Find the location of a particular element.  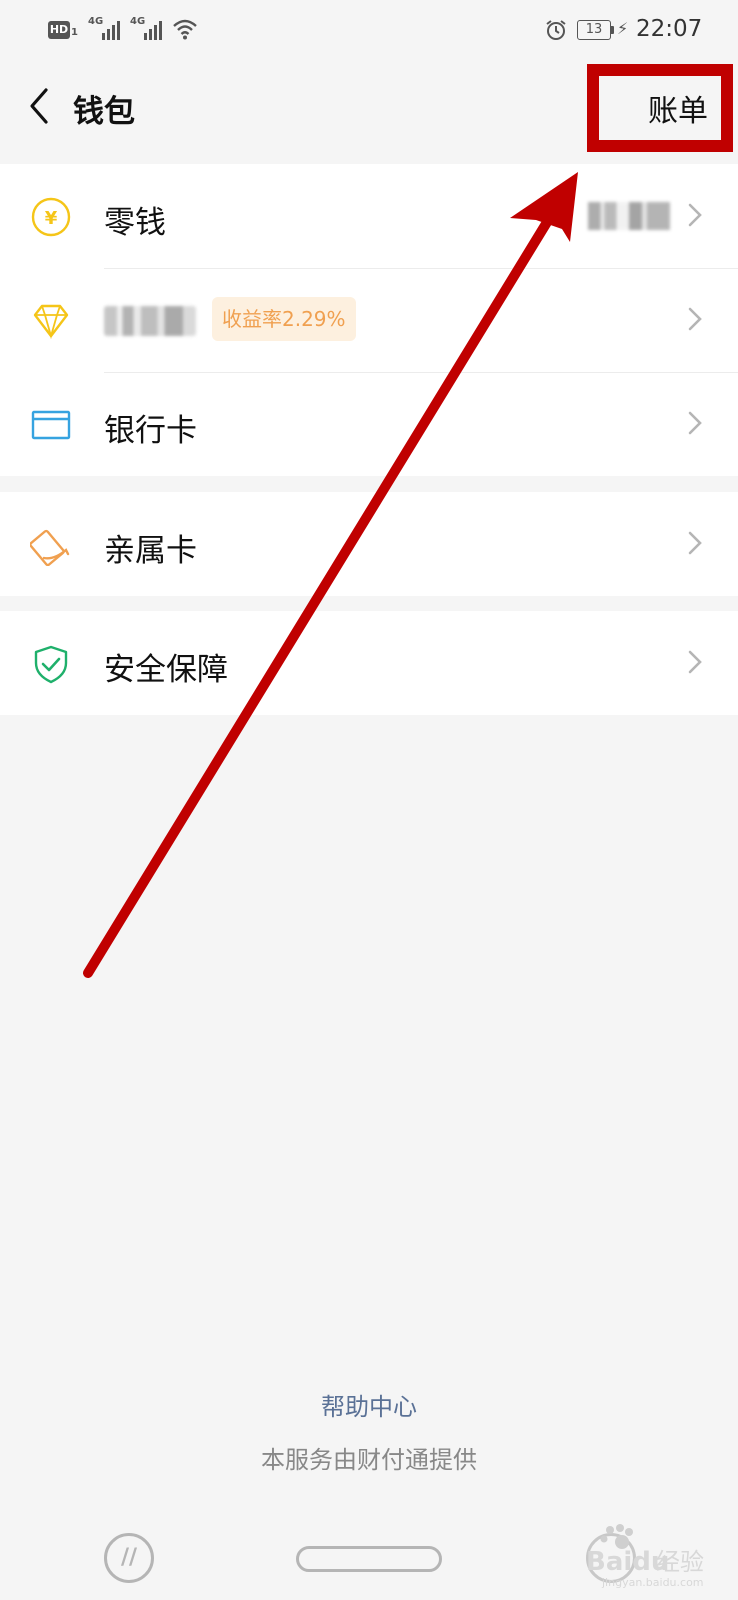

list-item-bank-card: 银行卡 is located at coordinates (369, 424).